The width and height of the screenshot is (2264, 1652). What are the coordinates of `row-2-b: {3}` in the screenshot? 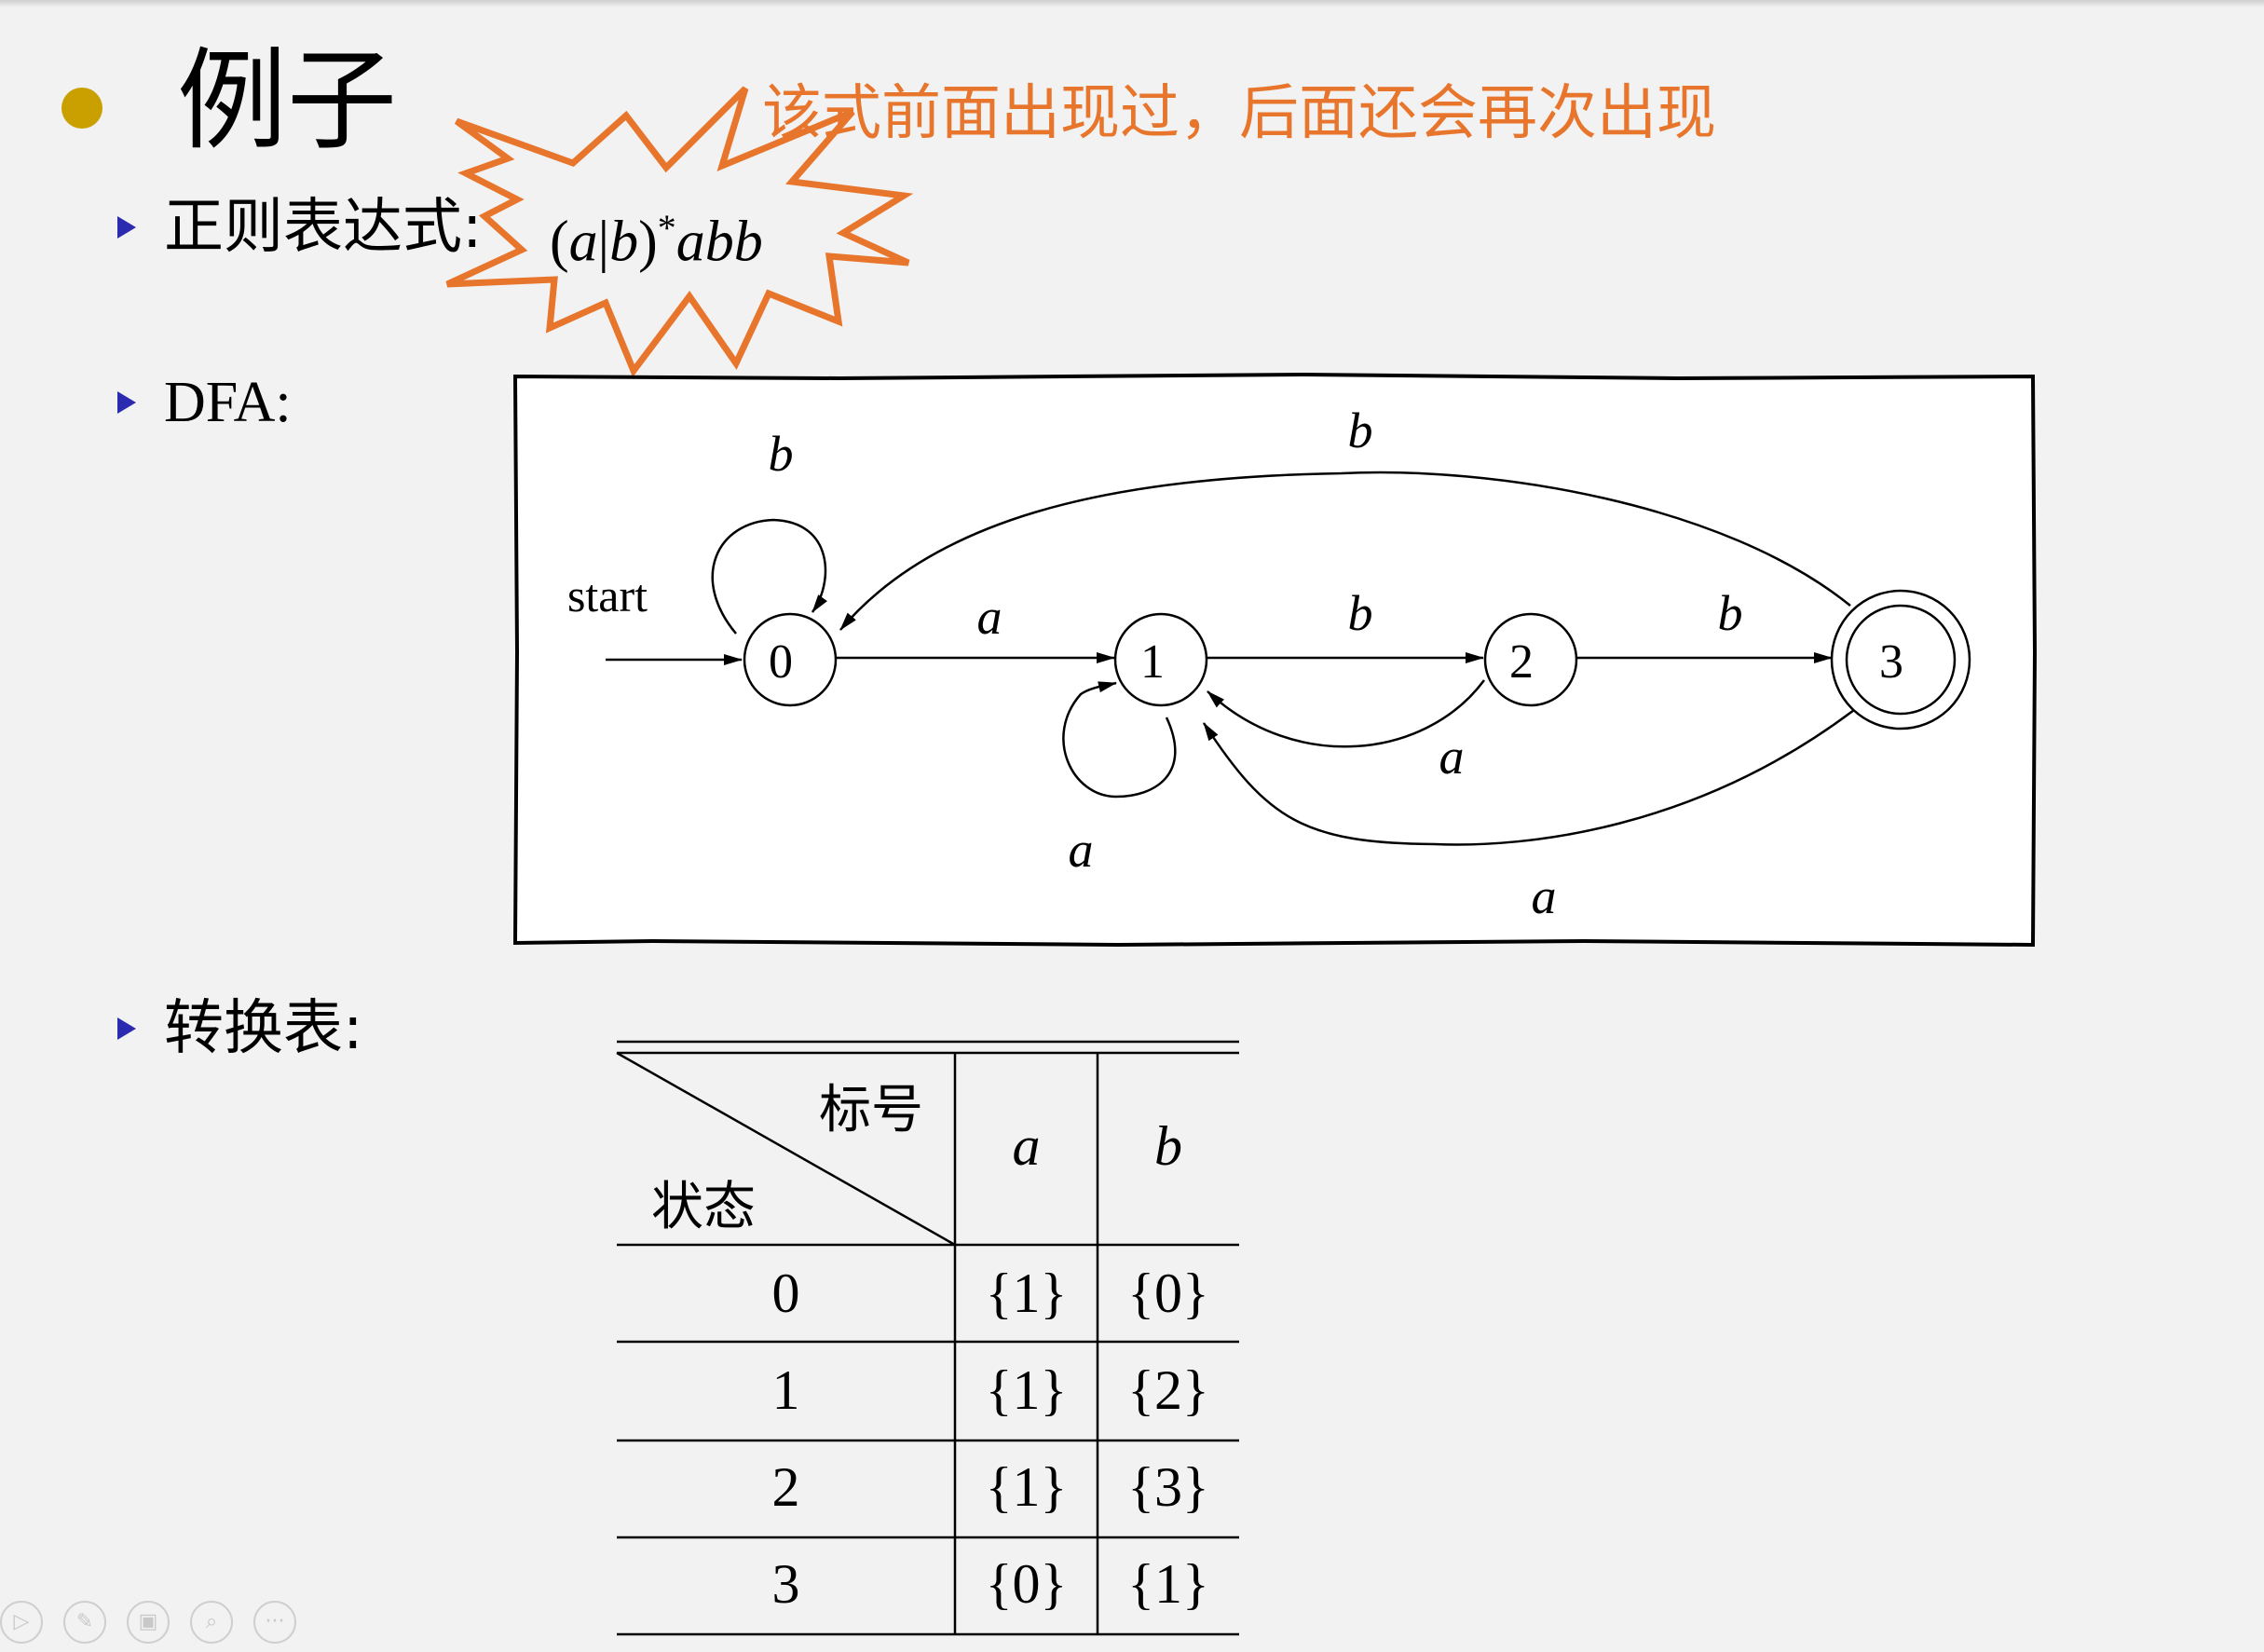 It's located at (1168, 1487).